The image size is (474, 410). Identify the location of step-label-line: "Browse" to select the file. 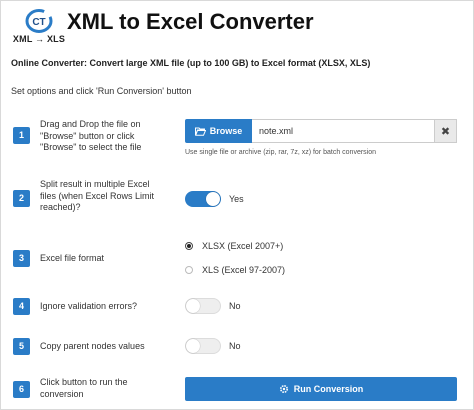
(91, 147).